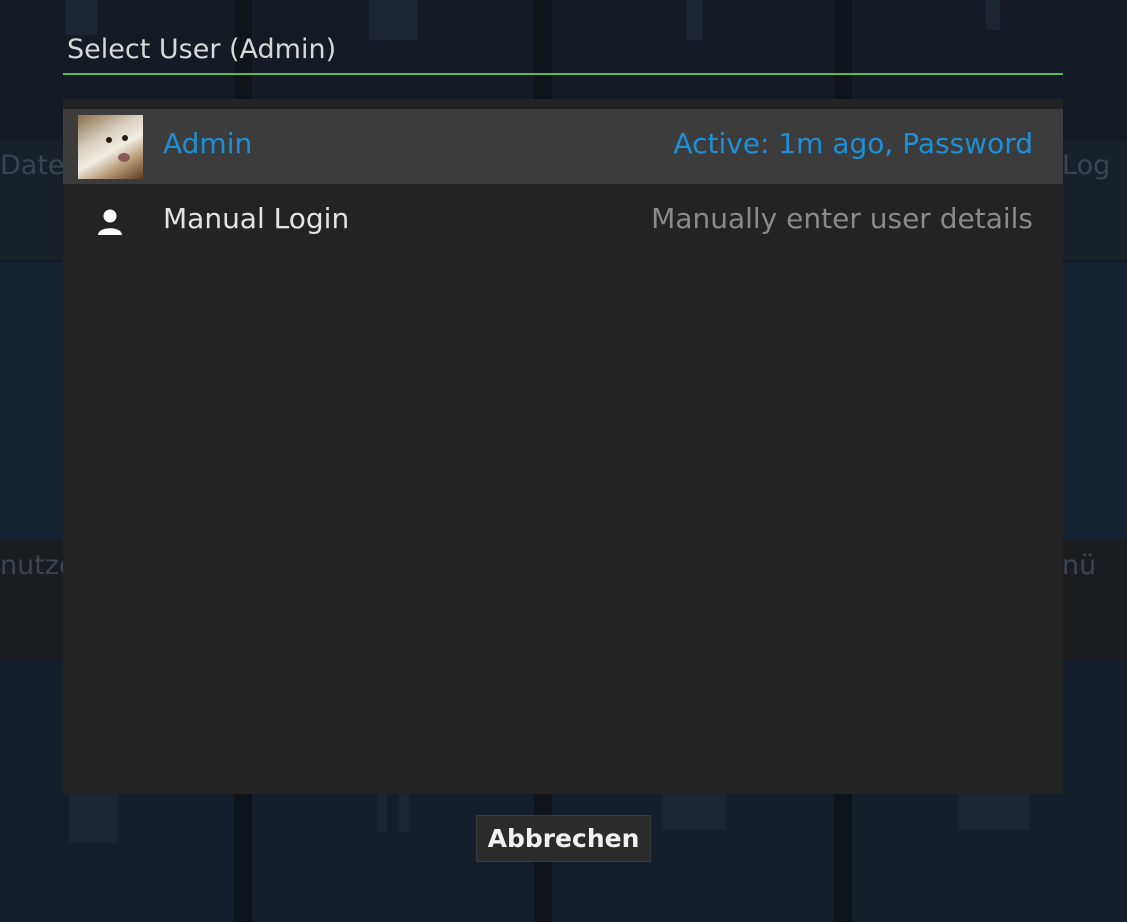 This screenshot has width=1127, height=922. Describe the element at coordinates (208, 143) in the screenshot. I see `user-name: Admin` at that location.